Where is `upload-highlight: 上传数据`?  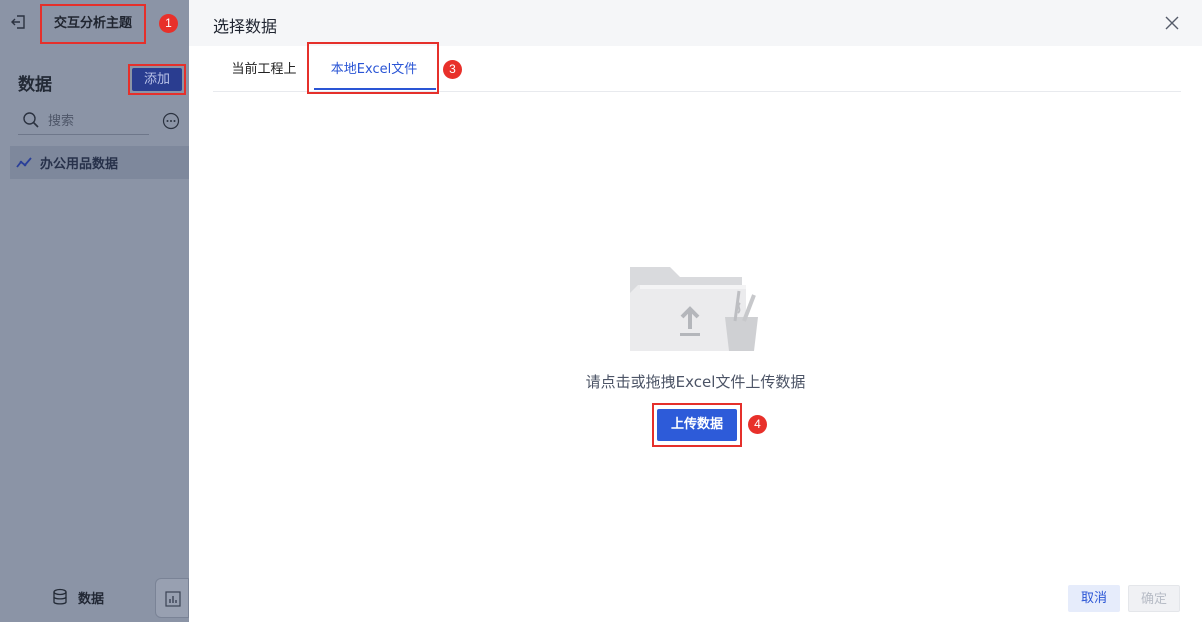
upload-highlight: 上传数据 is located at coordinates (697, 425).